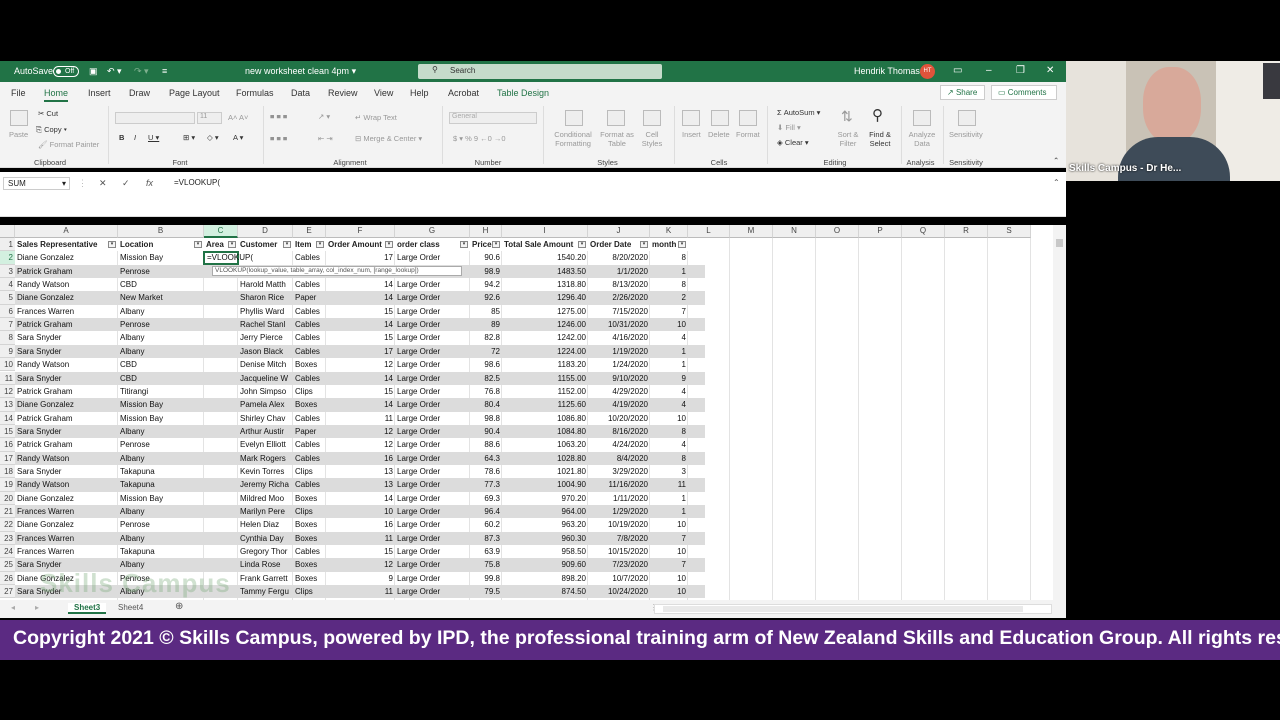  I want to click on row-header: 2, so click(7, 258).